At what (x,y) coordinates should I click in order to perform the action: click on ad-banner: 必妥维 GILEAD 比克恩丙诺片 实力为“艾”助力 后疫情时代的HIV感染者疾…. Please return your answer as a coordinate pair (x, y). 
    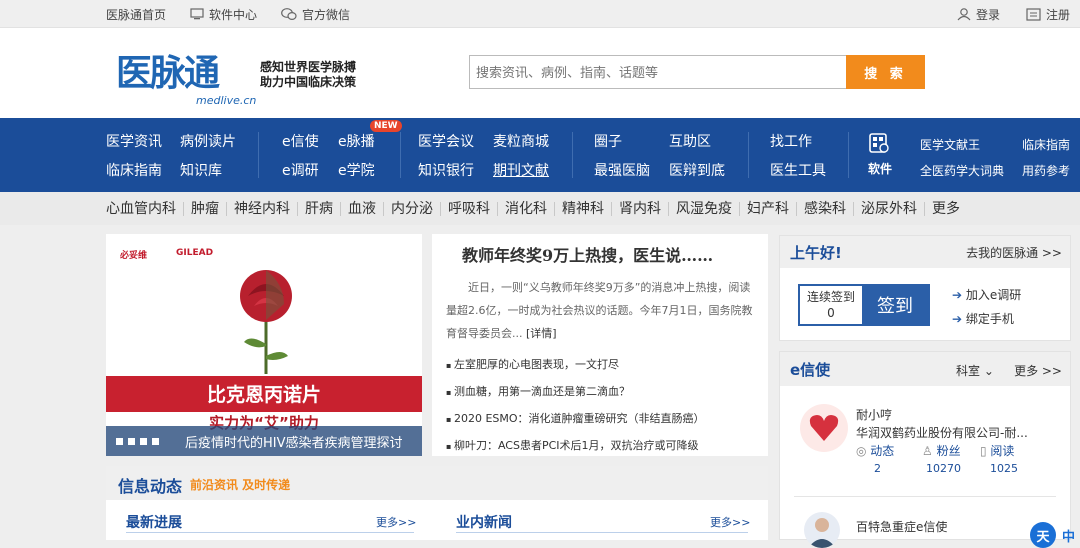
    Looking at the image, I should click on (264, 345).